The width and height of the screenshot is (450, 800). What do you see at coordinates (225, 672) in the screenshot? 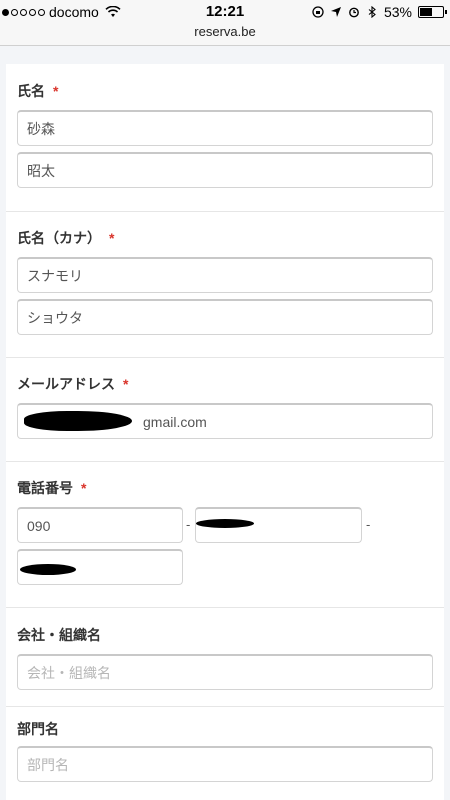
I see `company-input: 会社・組織名` at bounding box center [225, 672].